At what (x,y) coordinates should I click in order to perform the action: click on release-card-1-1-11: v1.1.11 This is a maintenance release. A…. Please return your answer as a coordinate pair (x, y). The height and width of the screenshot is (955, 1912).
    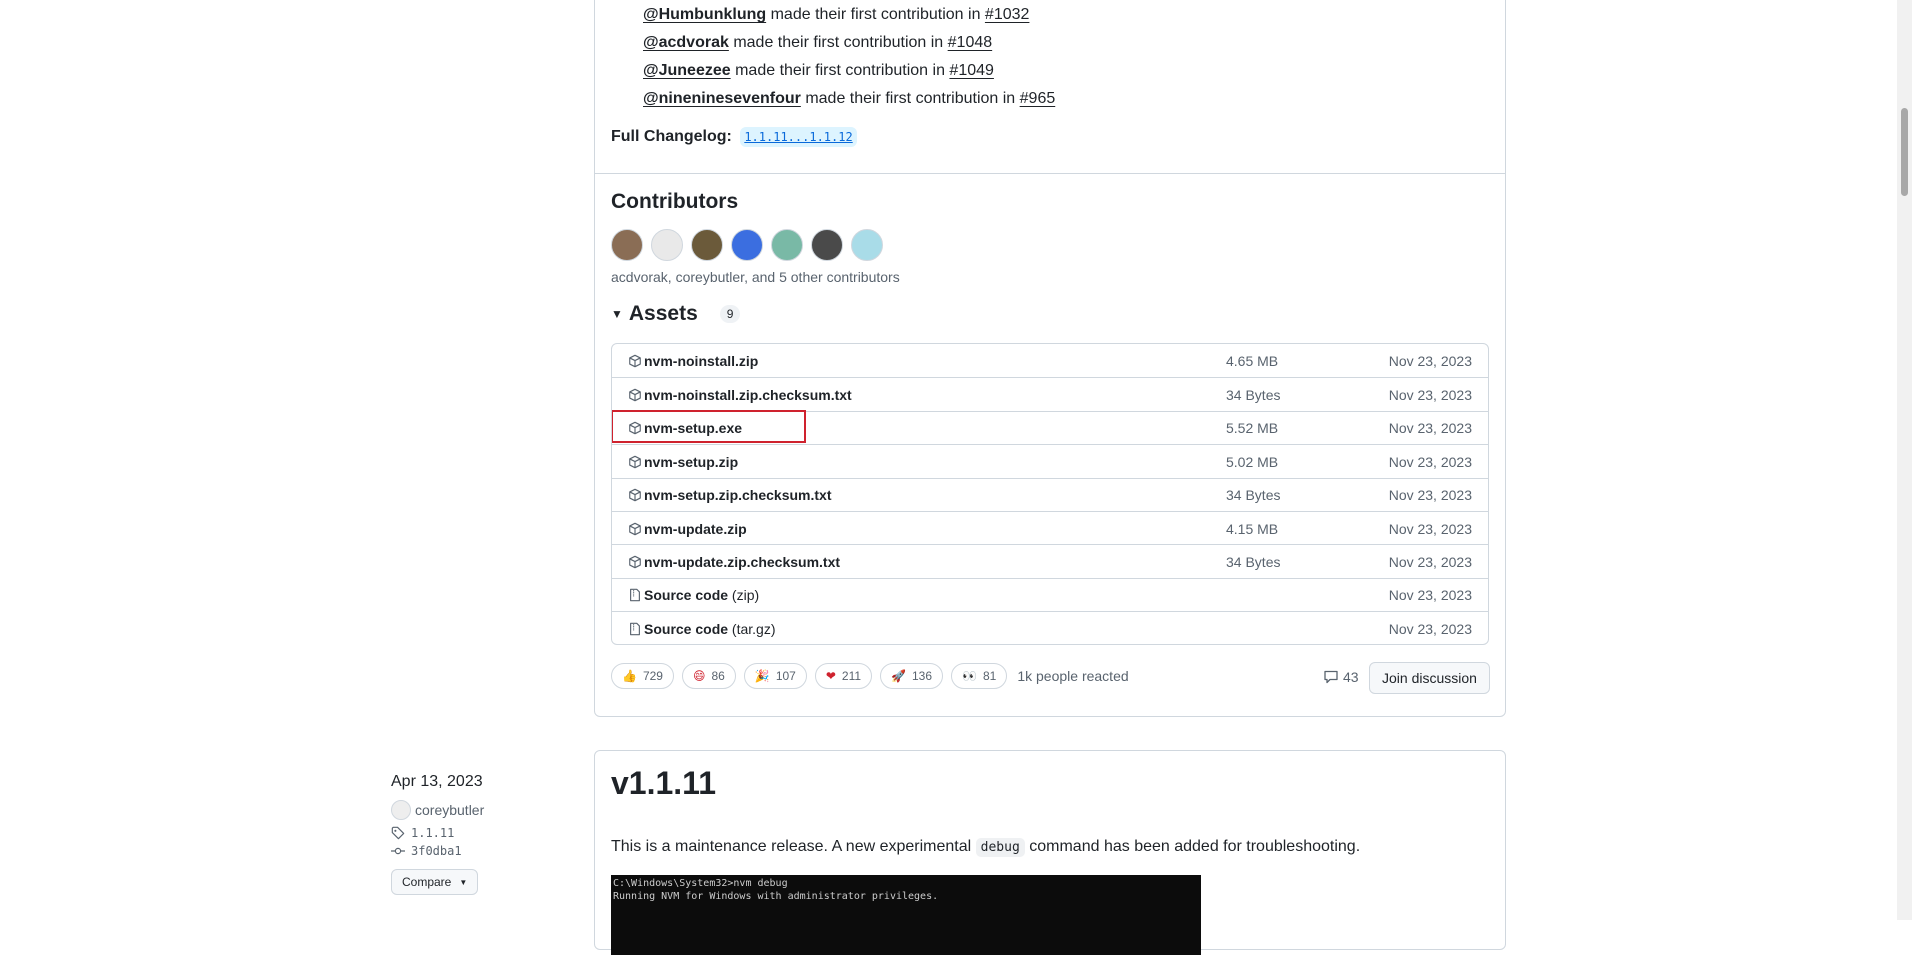
    Looking at the image, I should click on (1050, 852).